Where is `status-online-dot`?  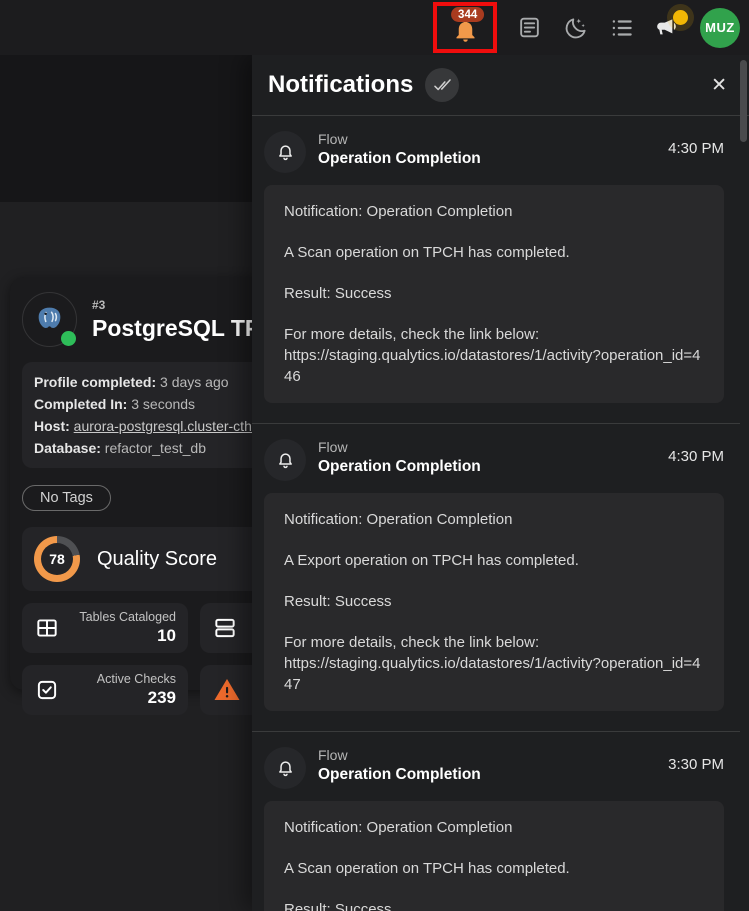 status-online-dot is located at coordinates (68, 338).